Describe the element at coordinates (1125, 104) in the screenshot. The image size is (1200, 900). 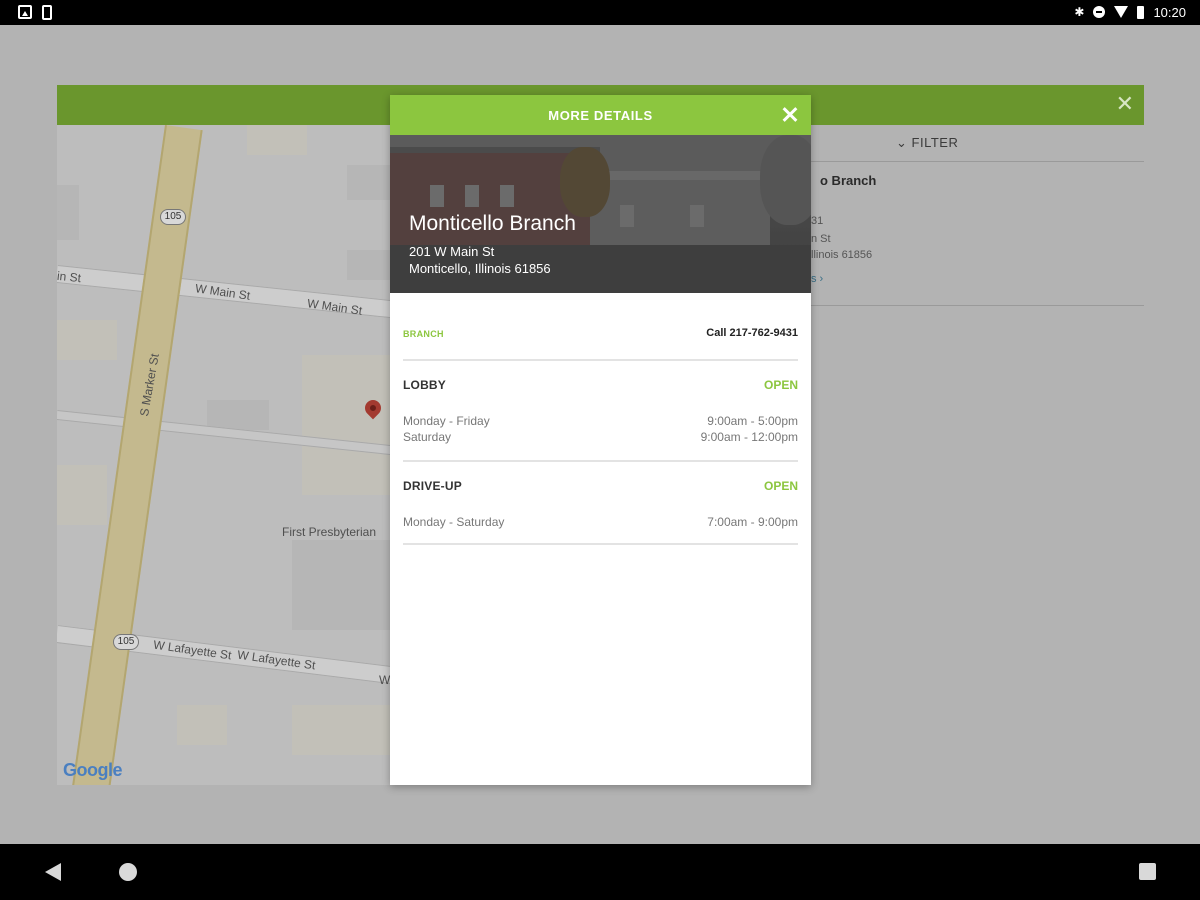
I see `close-icon: ✕` at that location.